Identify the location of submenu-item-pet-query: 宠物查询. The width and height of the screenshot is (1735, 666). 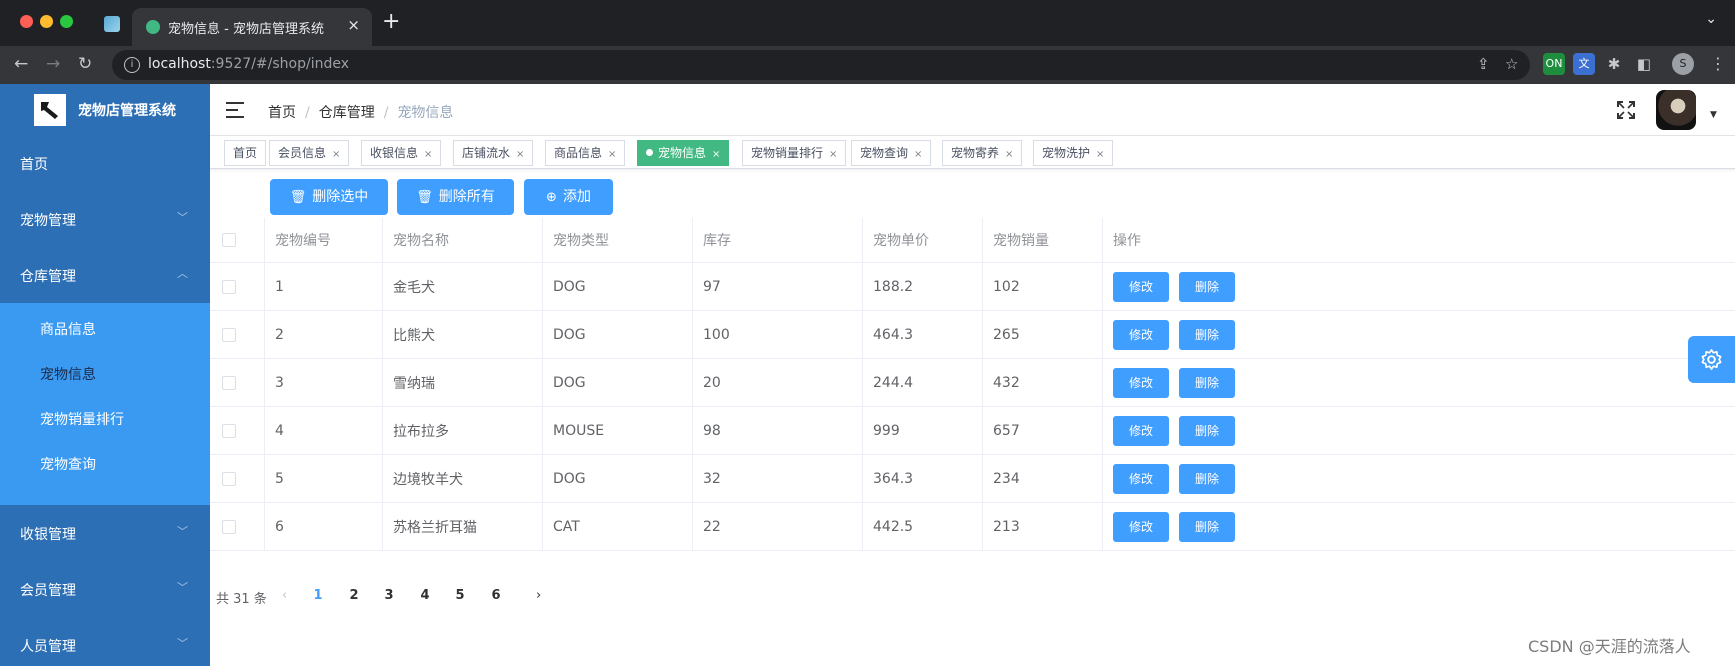
(105, 463).